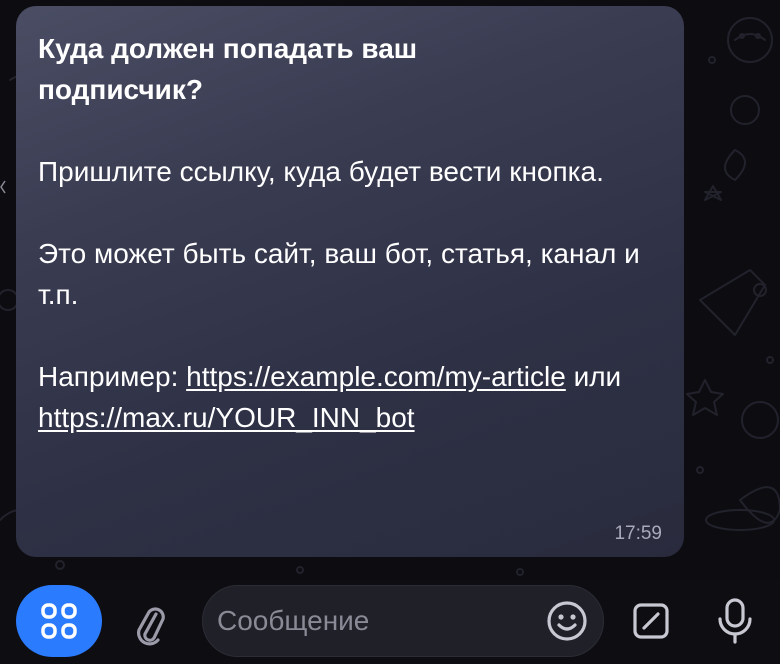  I want to click on message-input, so click(377, 621).